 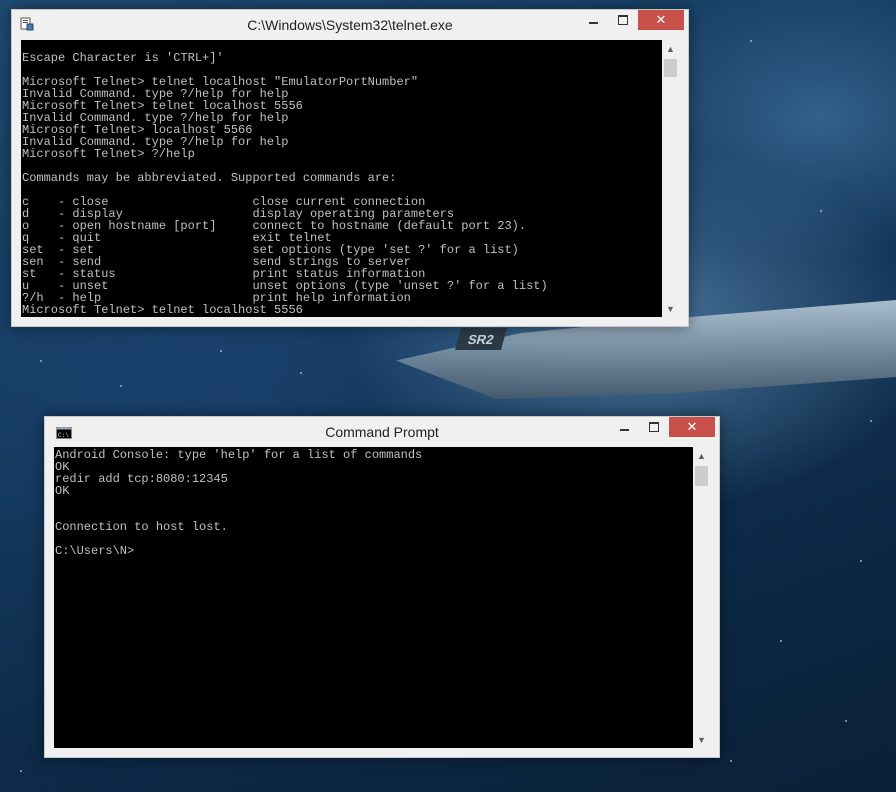 I want to click on cmd-scroll-thumb, so click(x=701, y=476).